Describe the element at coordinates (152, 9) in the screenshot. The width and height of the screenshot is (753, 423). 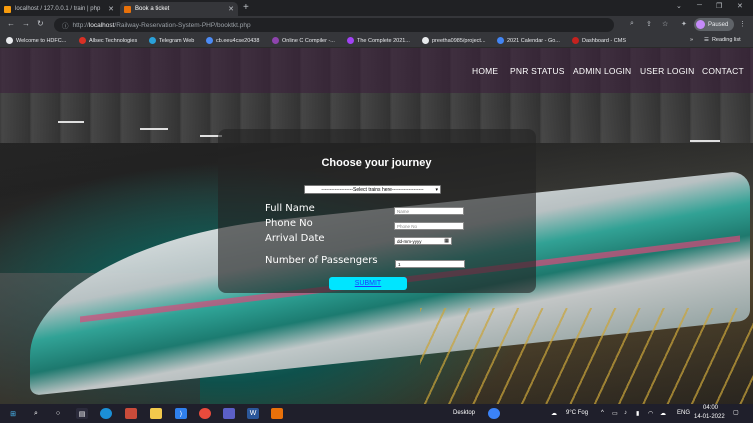
I see `tab-title: Book a ticket` at that location.